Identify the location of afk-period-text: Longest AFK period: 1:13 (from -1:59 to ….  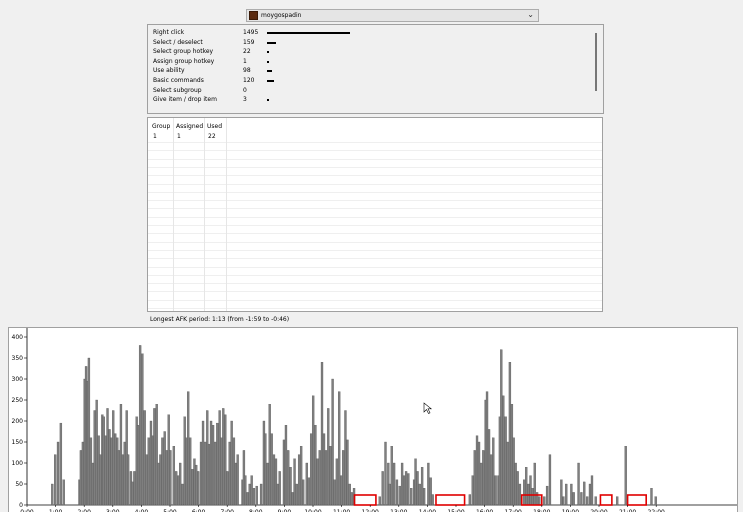
(220, 319).